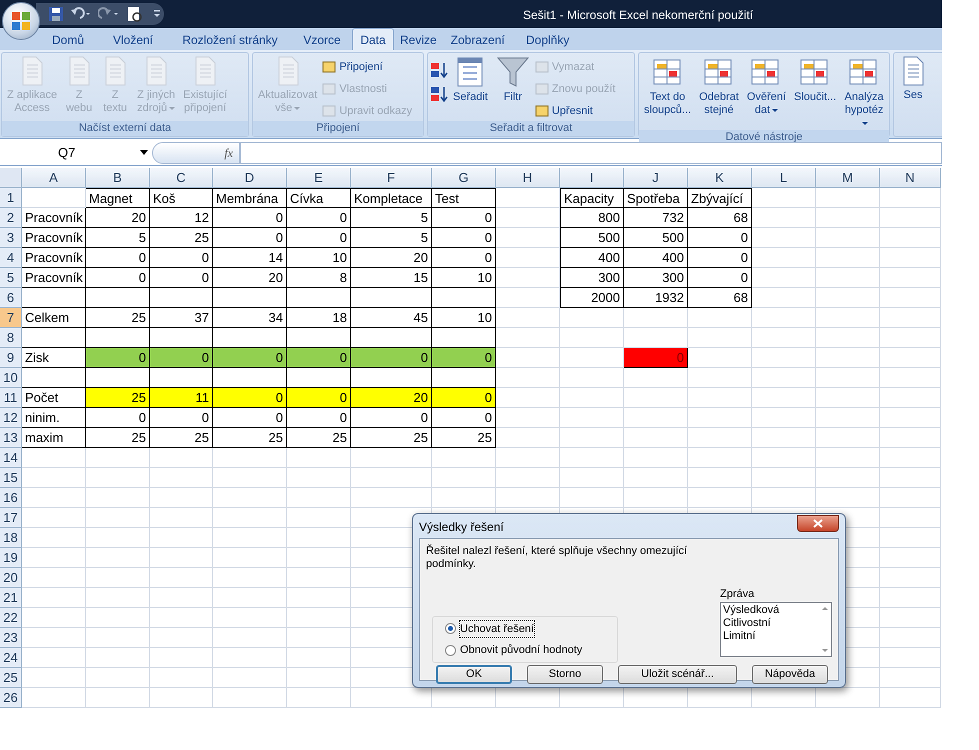 The width and height of the screenshot is (979, 750). What do you see at coordinates (118, 178) in the screenshot?
I see `column-header: B` at bounding box center [118, 178].